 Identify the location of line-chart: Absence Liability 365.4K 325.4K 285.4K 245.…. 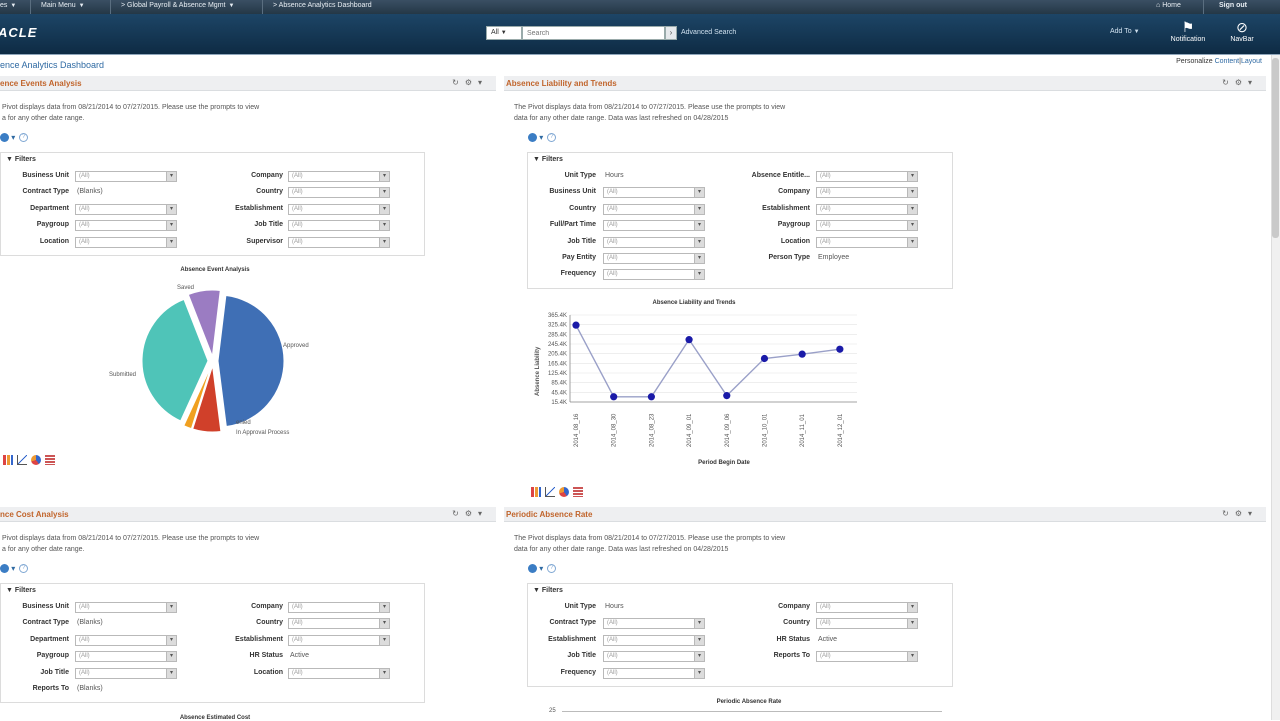
(696, 380).